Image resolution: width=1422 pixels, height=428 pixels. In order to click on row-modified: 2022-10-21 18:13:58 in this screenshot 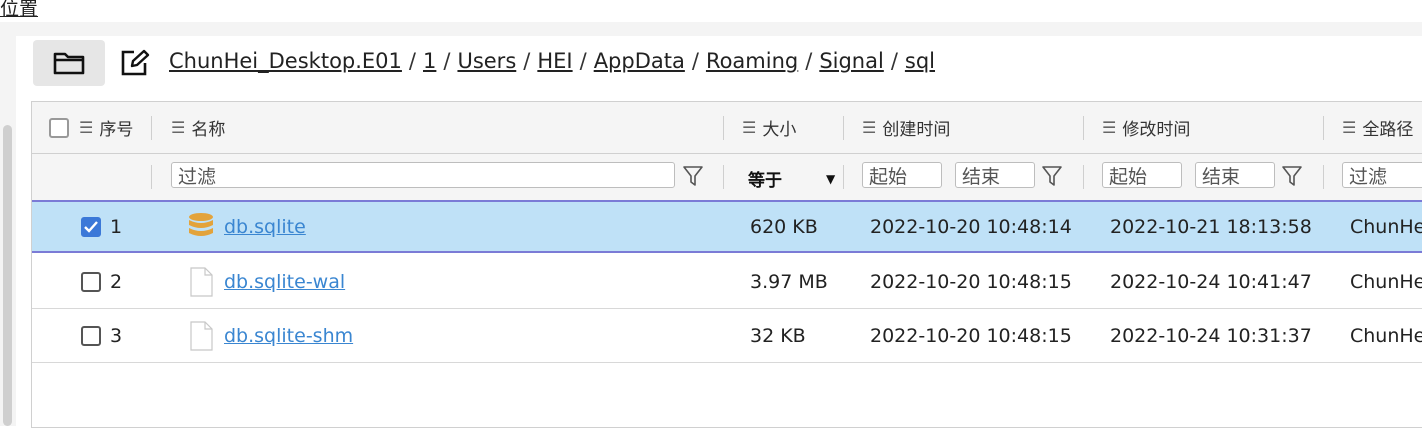, I will do `click(1211, 226)`.